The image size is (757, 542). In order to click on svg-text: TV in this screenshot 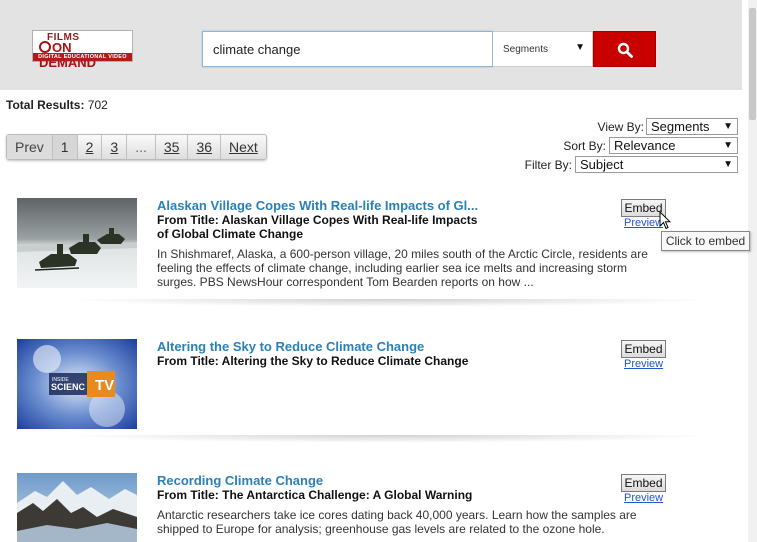, I will do `click(104, 385)`.